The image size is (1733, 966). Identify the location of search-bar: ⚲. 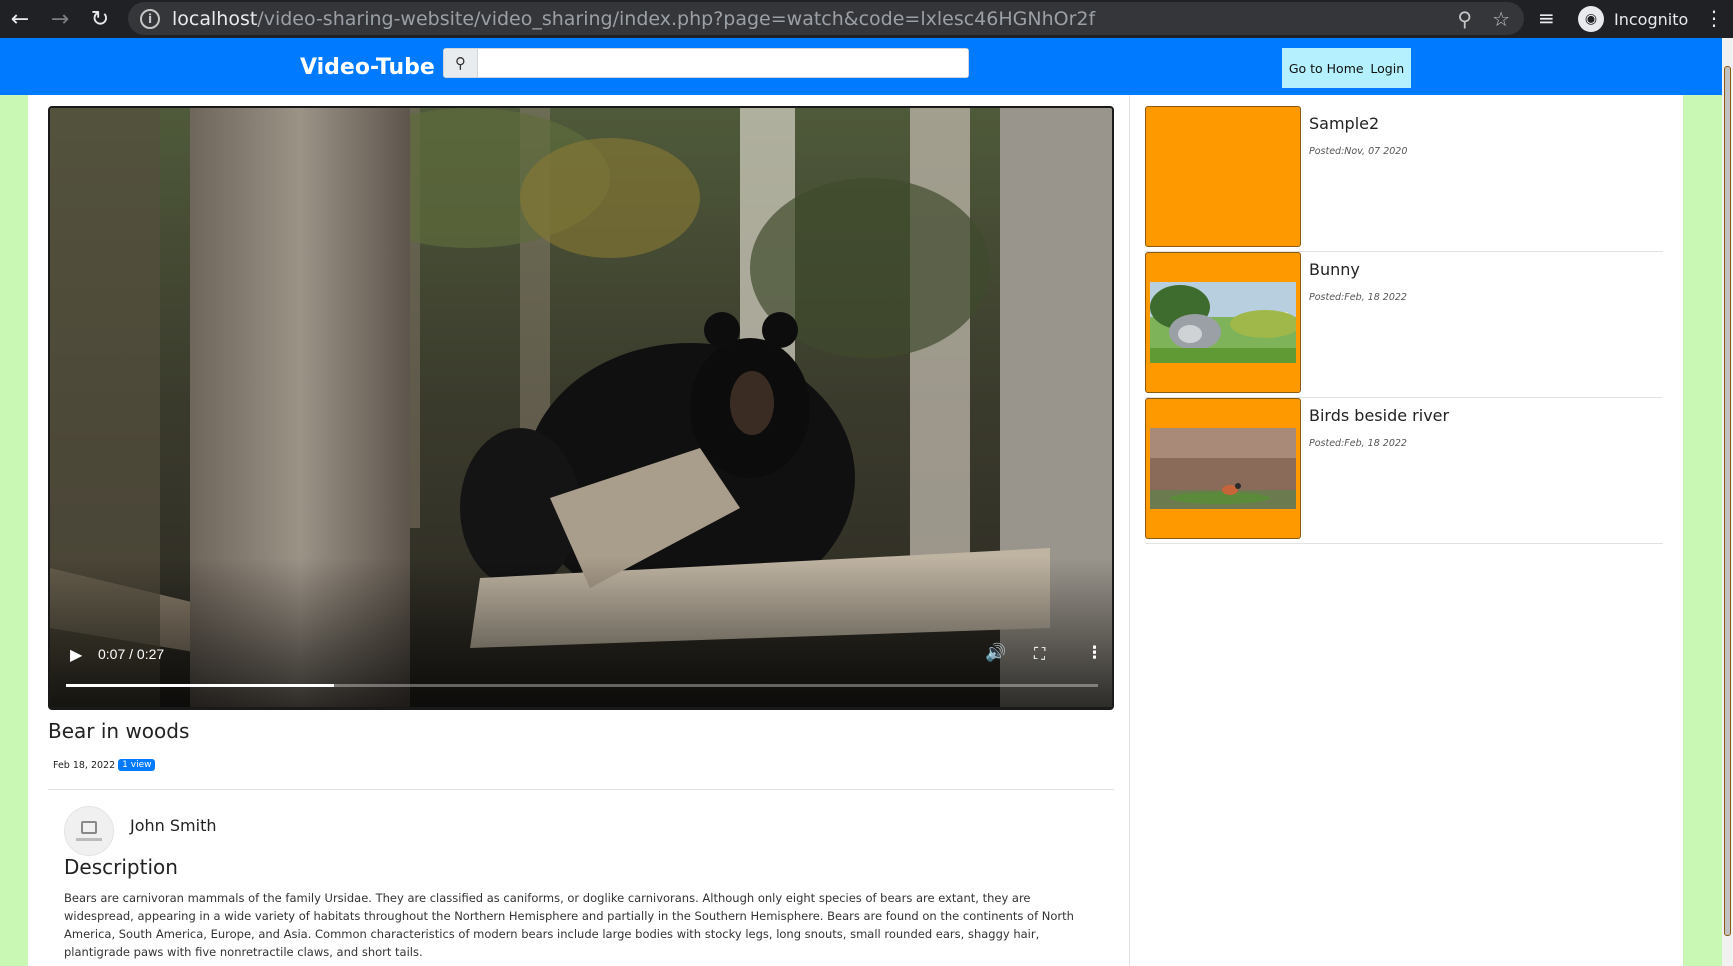
(706, 63).